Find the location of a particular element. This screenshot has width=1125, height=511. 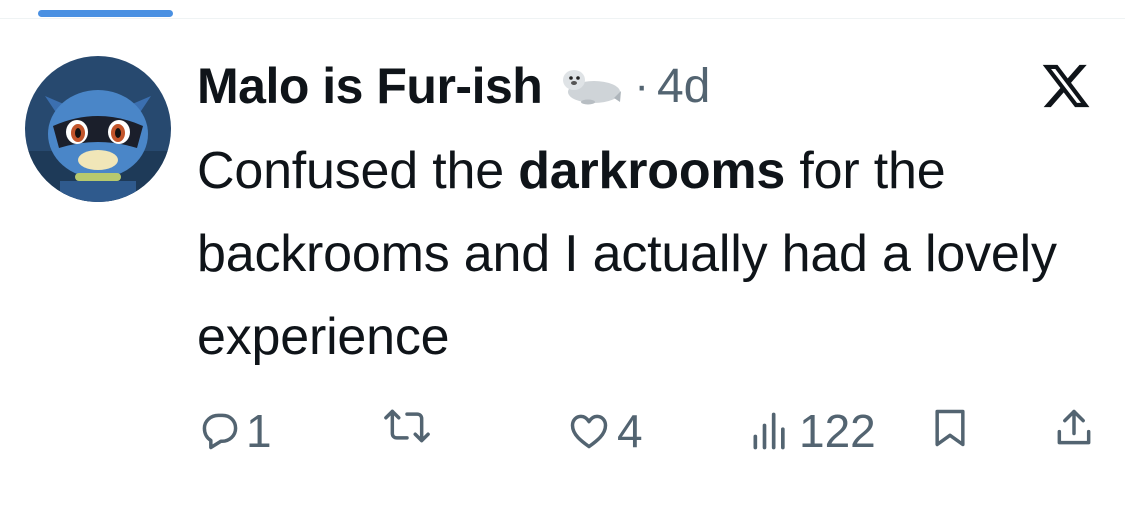

retweet-button is located at coordinates (407, 426).